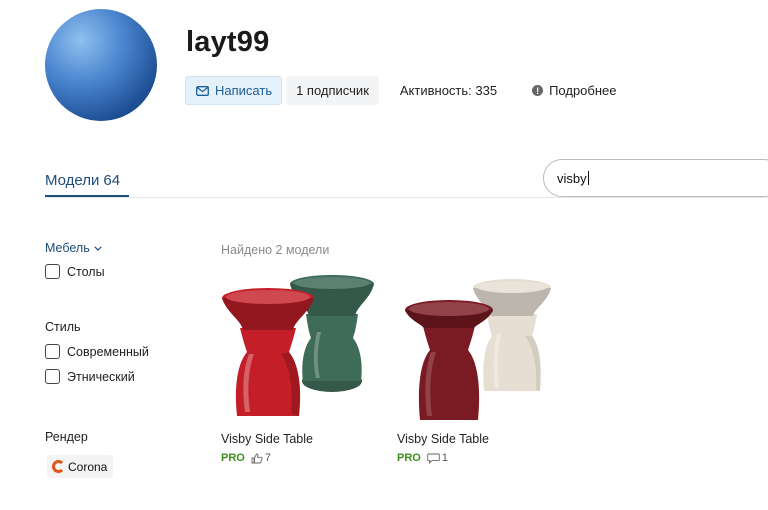 The width and height of the screenshot is (768, 510). What do you see at coordinates (655, 178) in the screenshot?
I see `search-input: visby` at bounding box center [655, 178].